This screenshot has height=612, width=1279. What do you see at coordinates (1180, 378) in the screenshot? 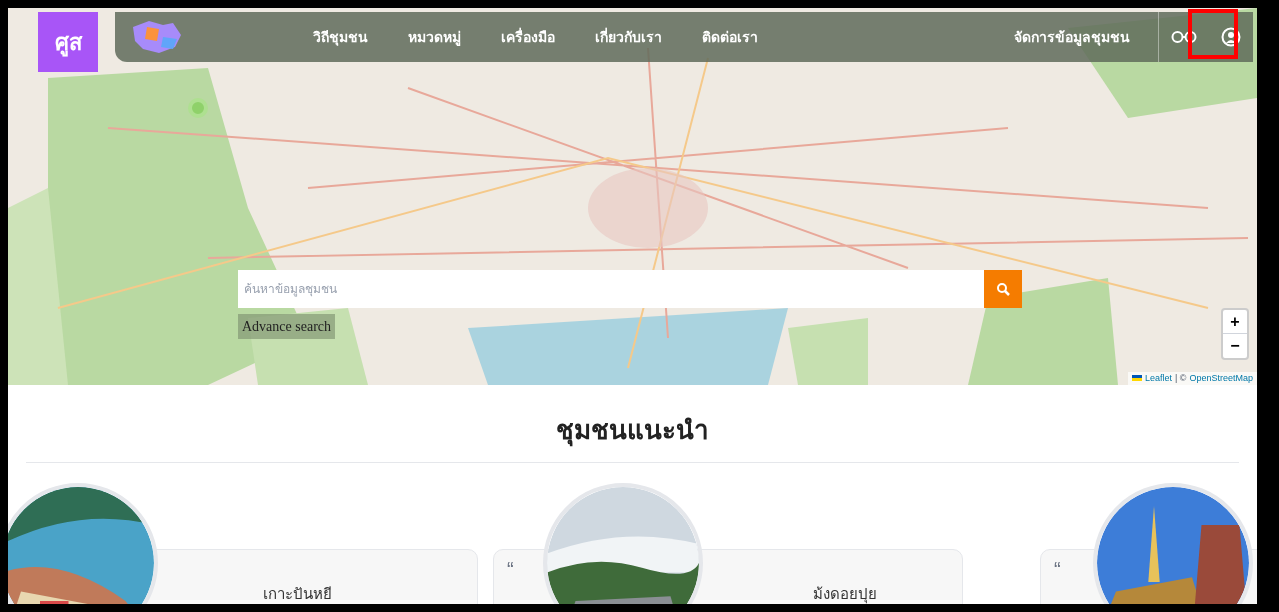
I see `attribution-text: | ©` at bounding box center [1180, 378].